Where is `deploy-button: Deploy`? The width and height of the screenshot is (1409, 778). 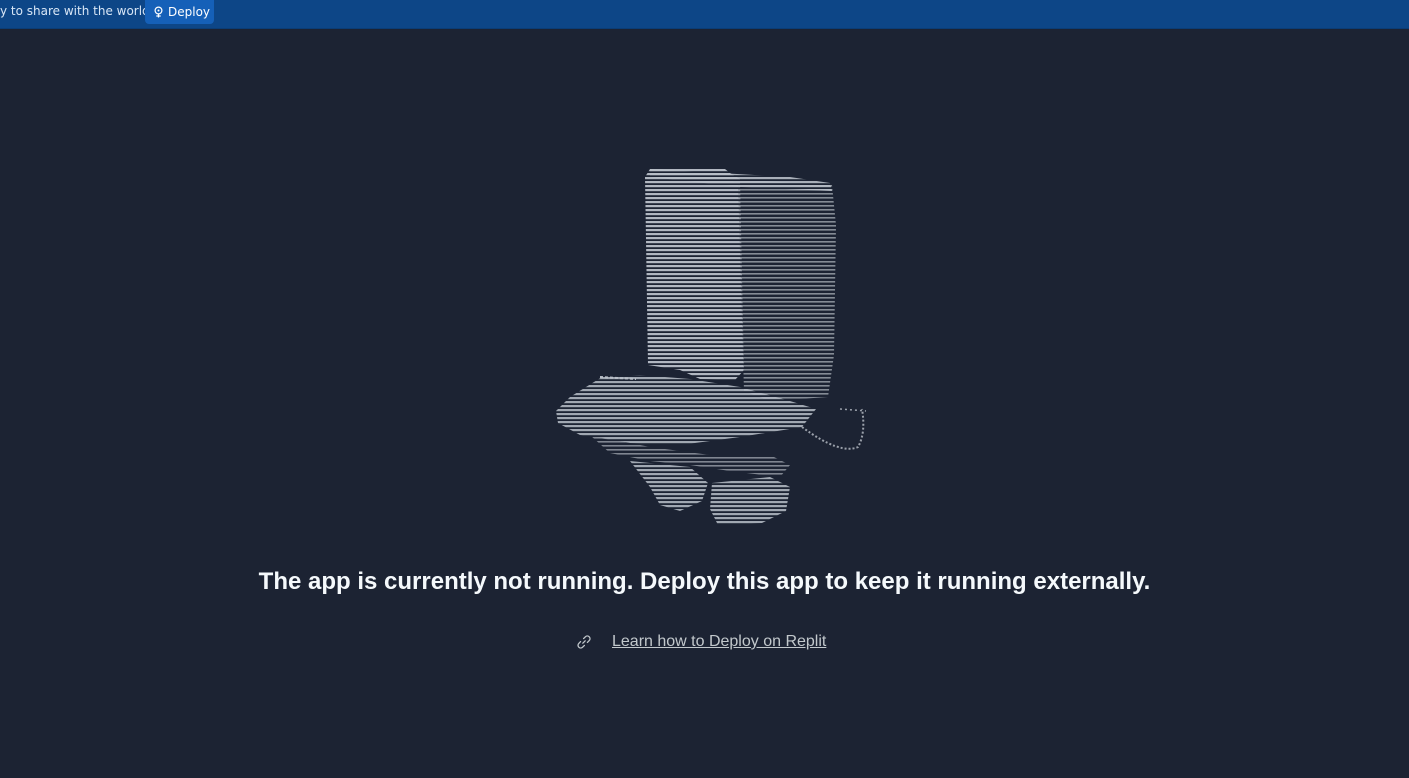
deploy-button: Deploy is located at coordinates (179, 12).